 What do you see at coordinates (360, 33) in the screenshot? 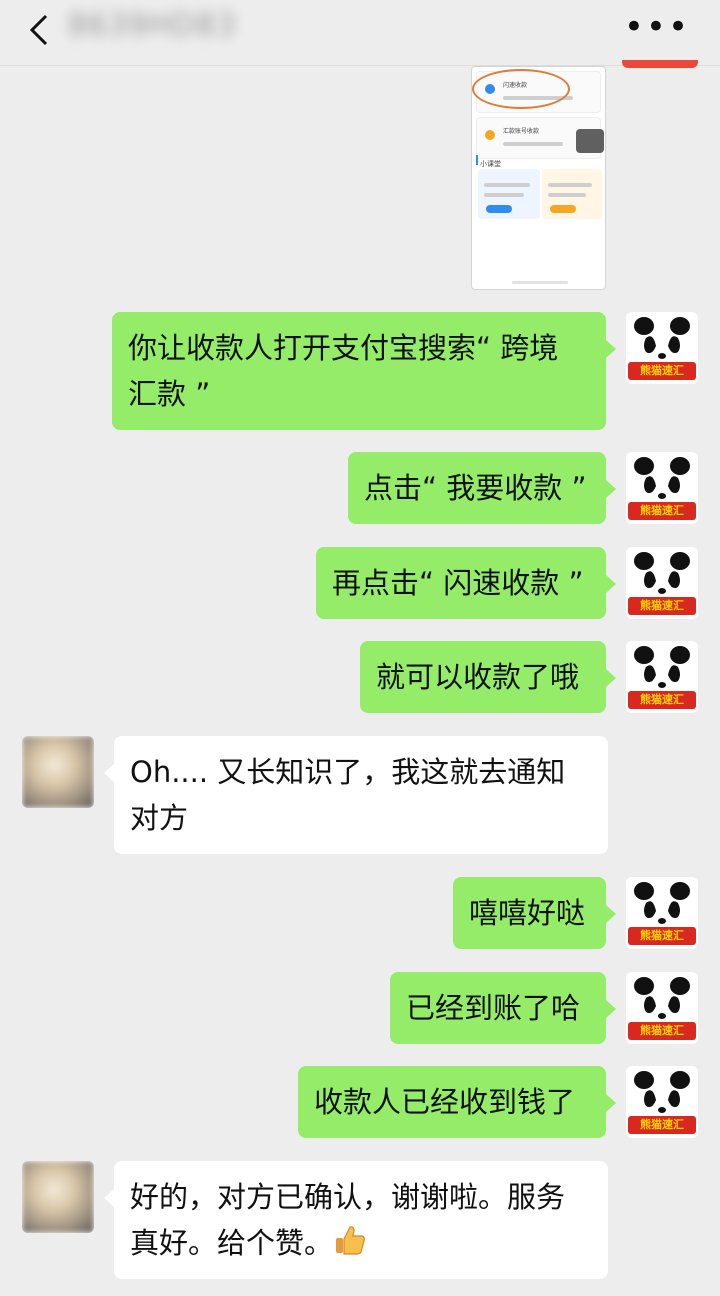
I see `chat-header: 8639HD83 •••` at bounding box center [360, 33].